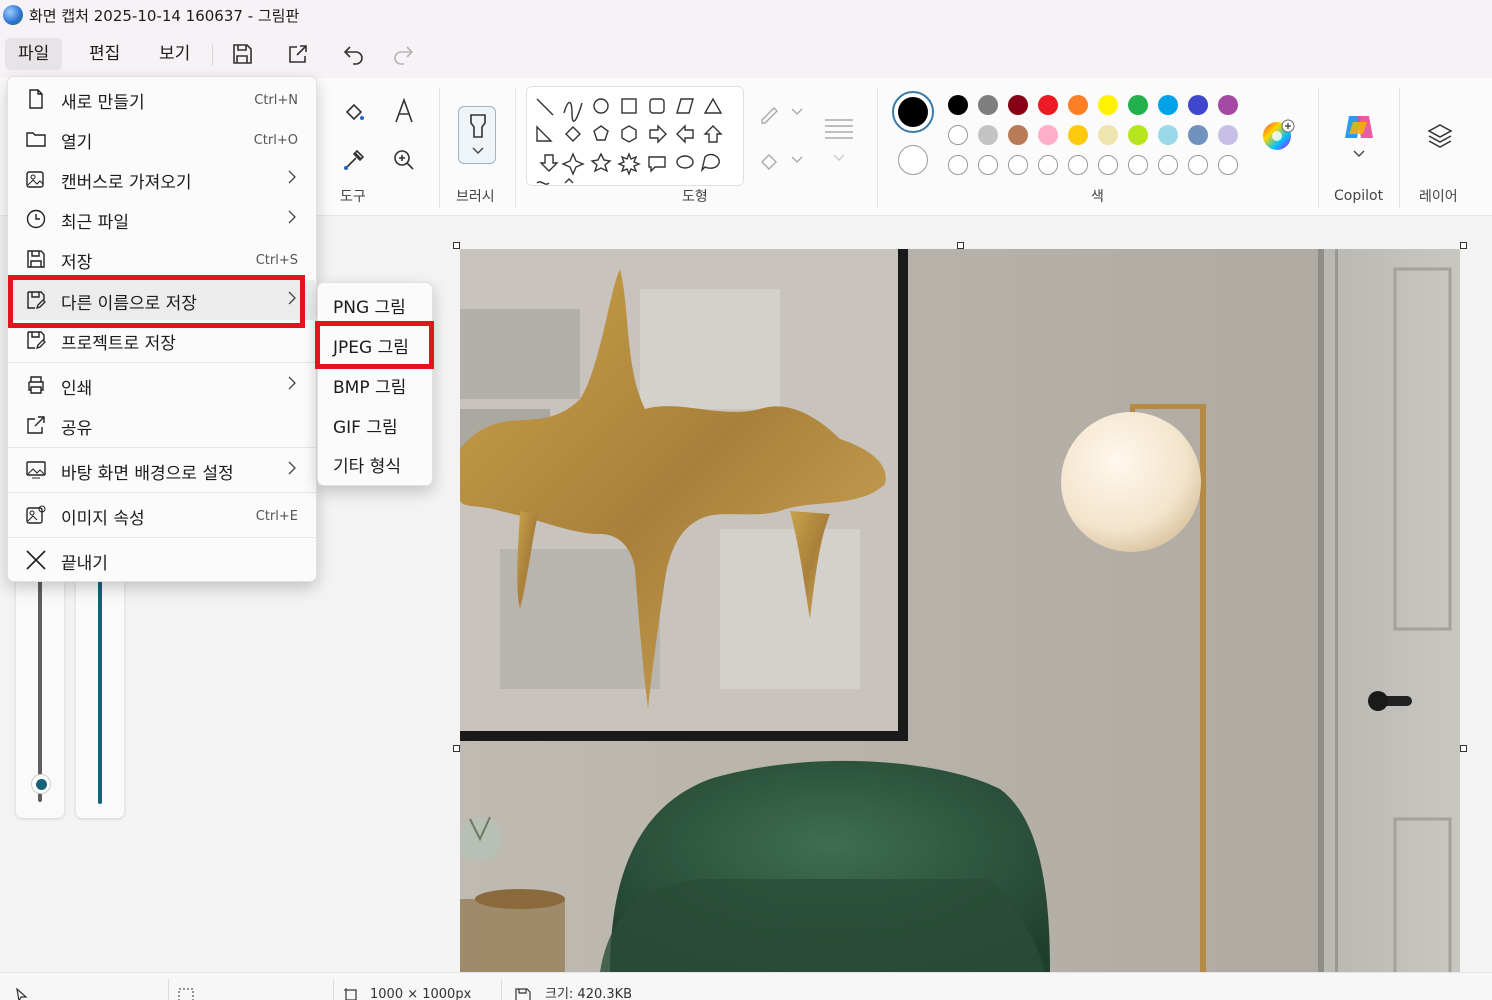 This screenshot has height=1000, width=1492. I want to click on shapes-group-label: 도형, so click(695, 197).